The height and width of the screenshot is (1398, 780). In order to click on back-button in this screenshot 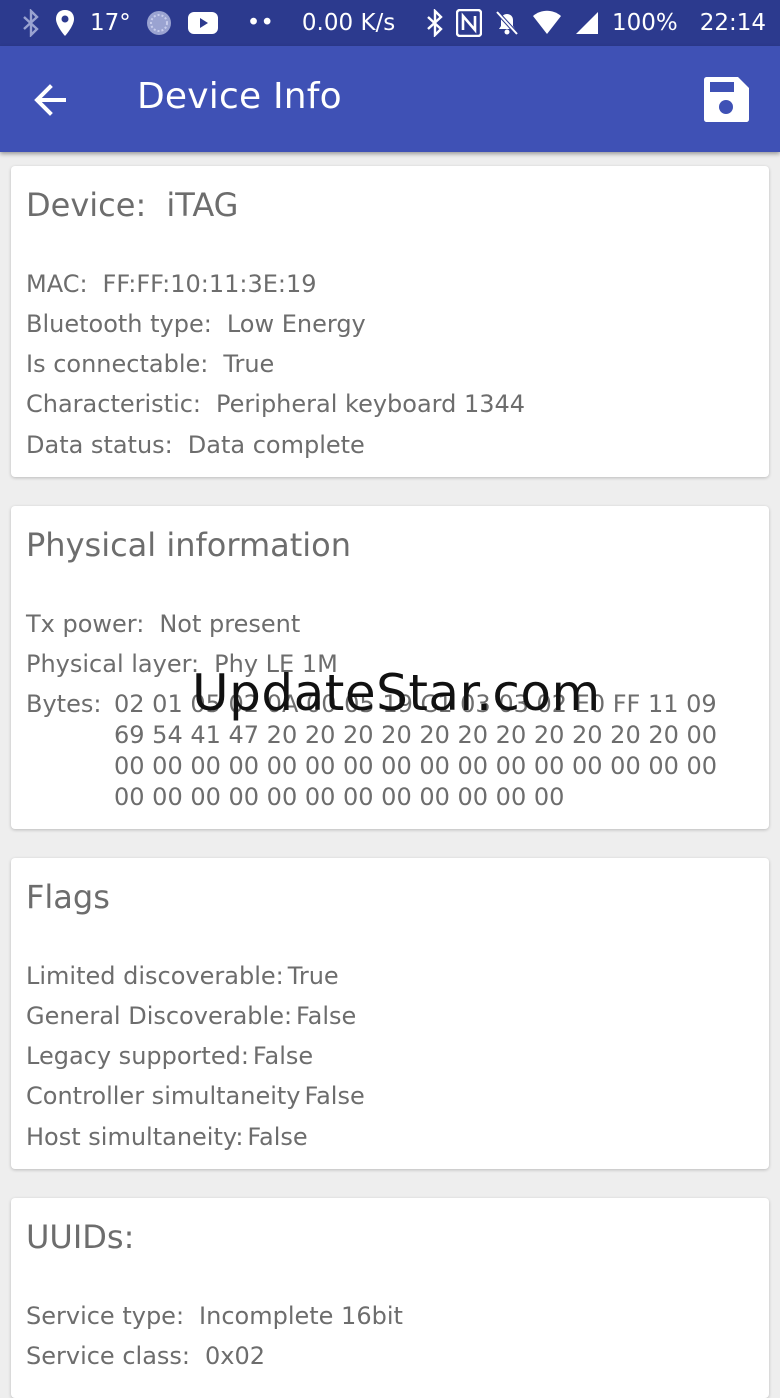, I will do `click(53, 100)`.